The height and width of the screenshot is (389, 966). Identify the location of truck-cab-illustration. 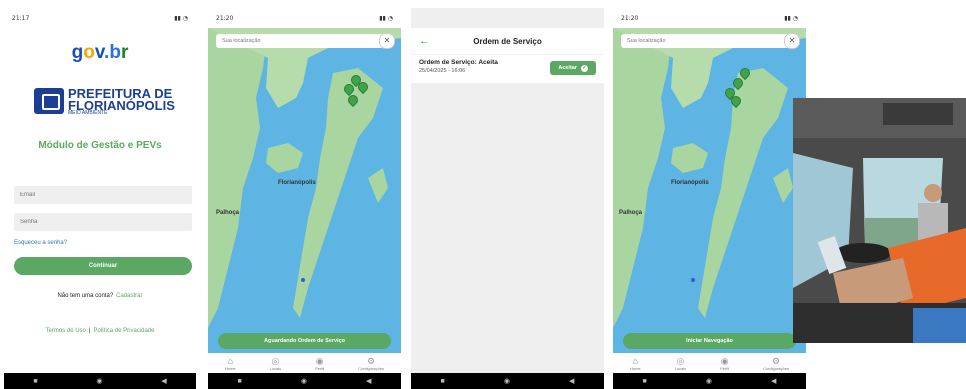
(879, 220).